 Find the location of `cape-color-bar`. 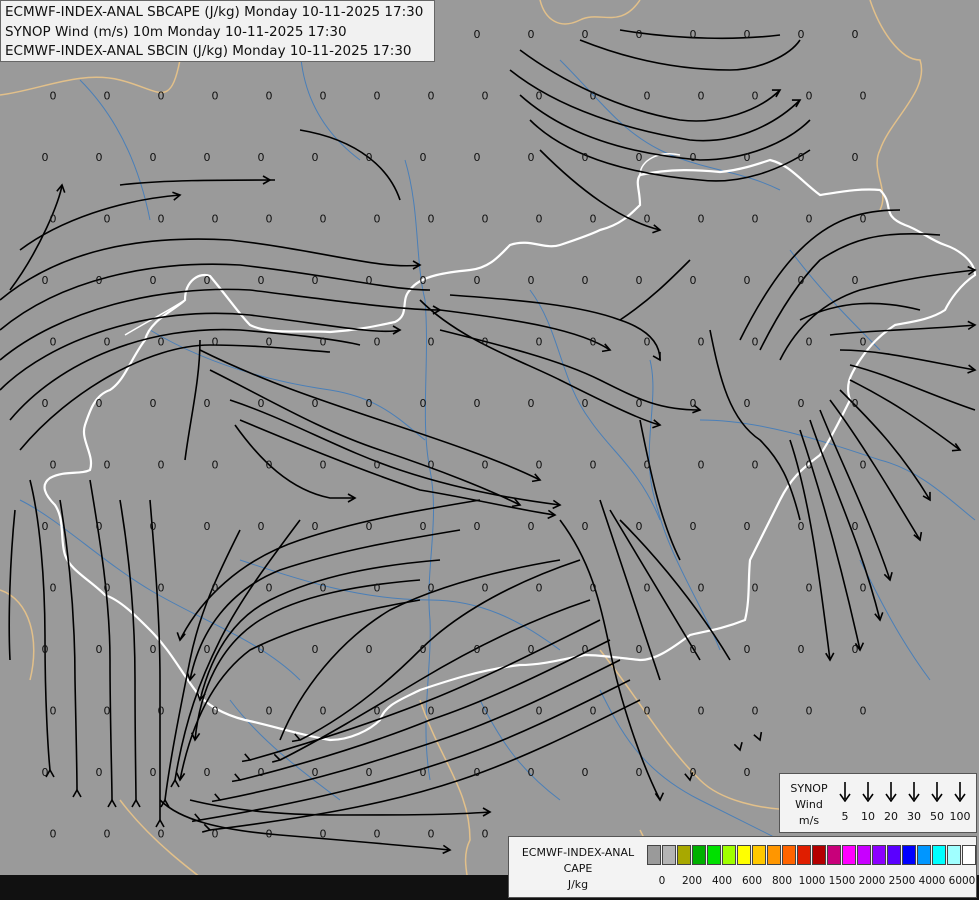

cape-color-bar is located at coordinates (812, 855).